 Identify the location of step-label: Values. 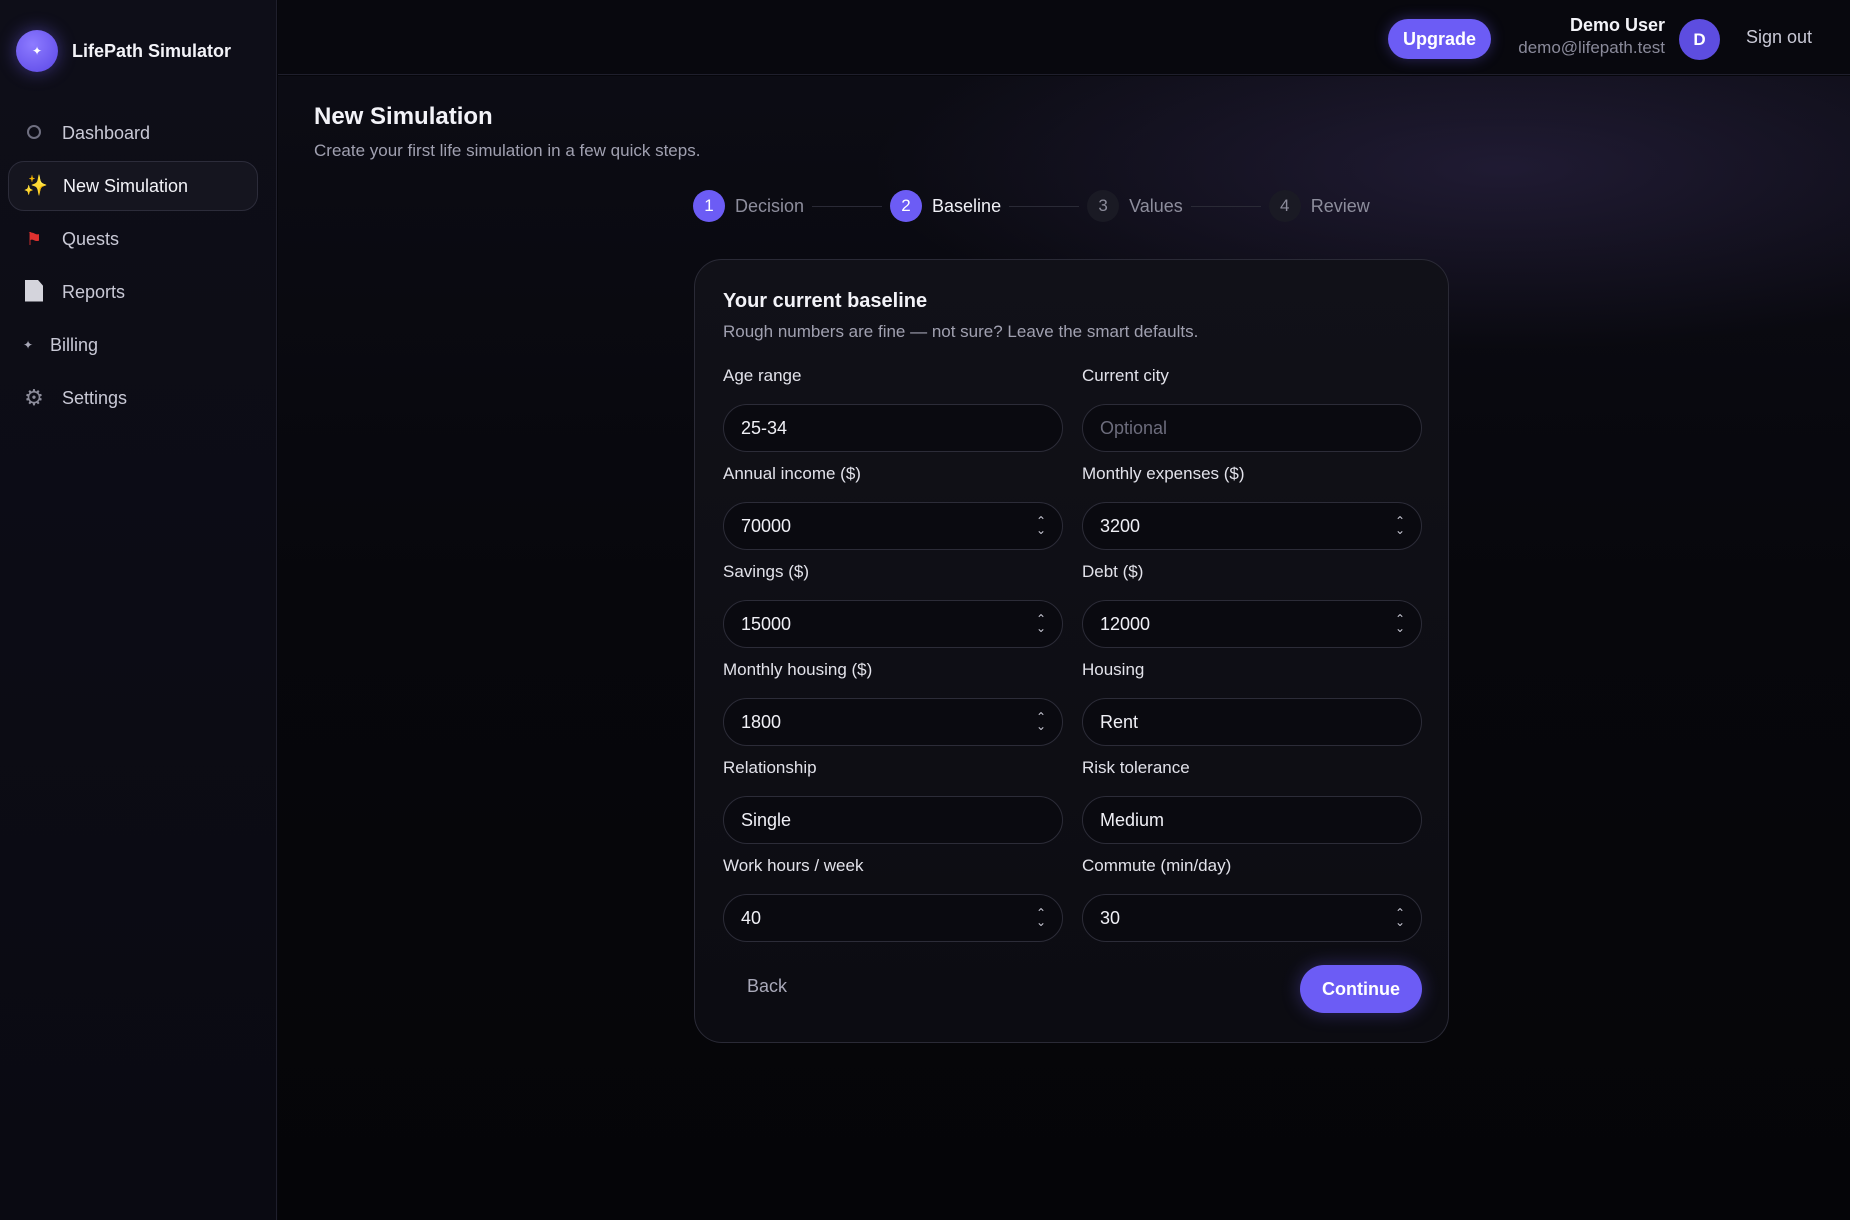
(1156, 205).